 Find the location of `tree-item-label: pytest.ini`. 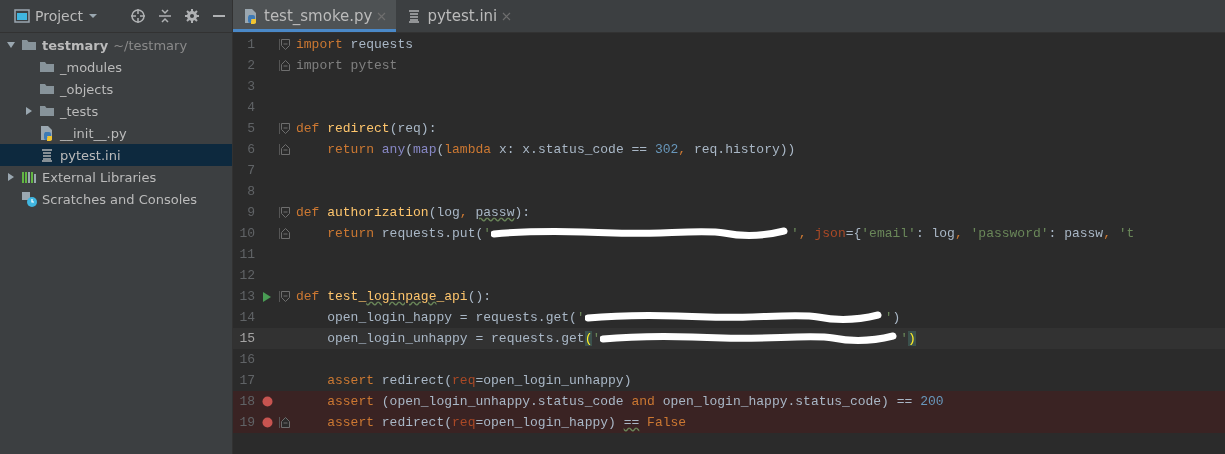

tree-item-label: pytest.ini is located at coordinates (90, 155).